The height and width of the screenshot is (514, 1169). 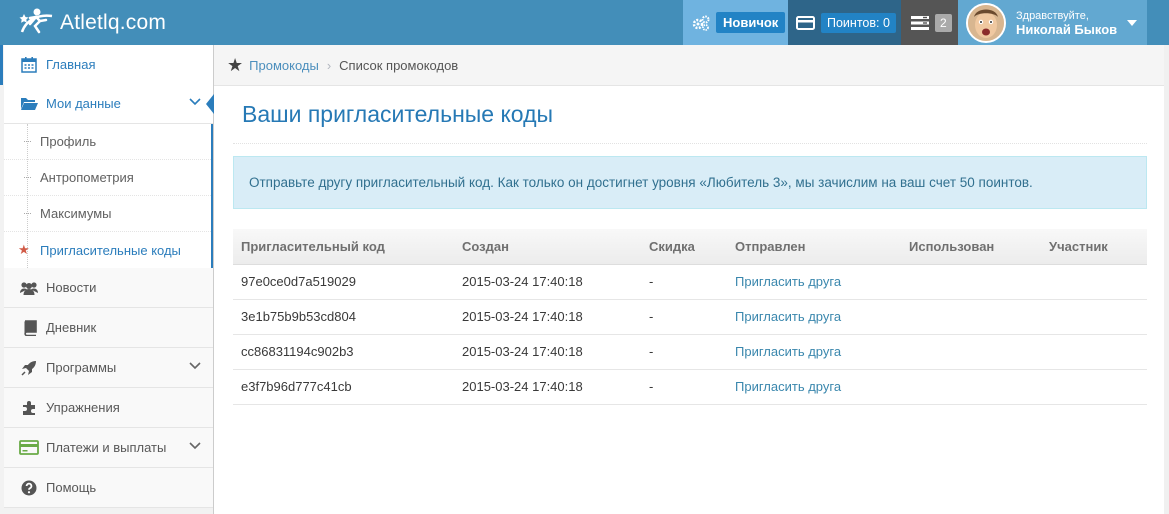 What do you see at coordinates (83, 103) in the screenshot?
I see `sidebar-item-label: Мои данные` at bounding box center [83, 103].